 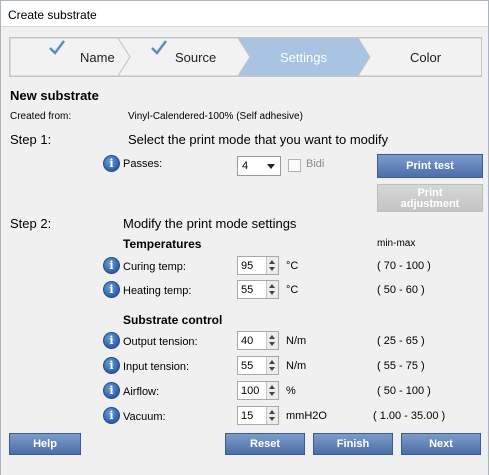 What do you see at coordinates (215, 116) in the screenshot?
I see `created-from-value: Vinyl-Calendered-100% (Self adhesive)` at bounding box center [215, 116].